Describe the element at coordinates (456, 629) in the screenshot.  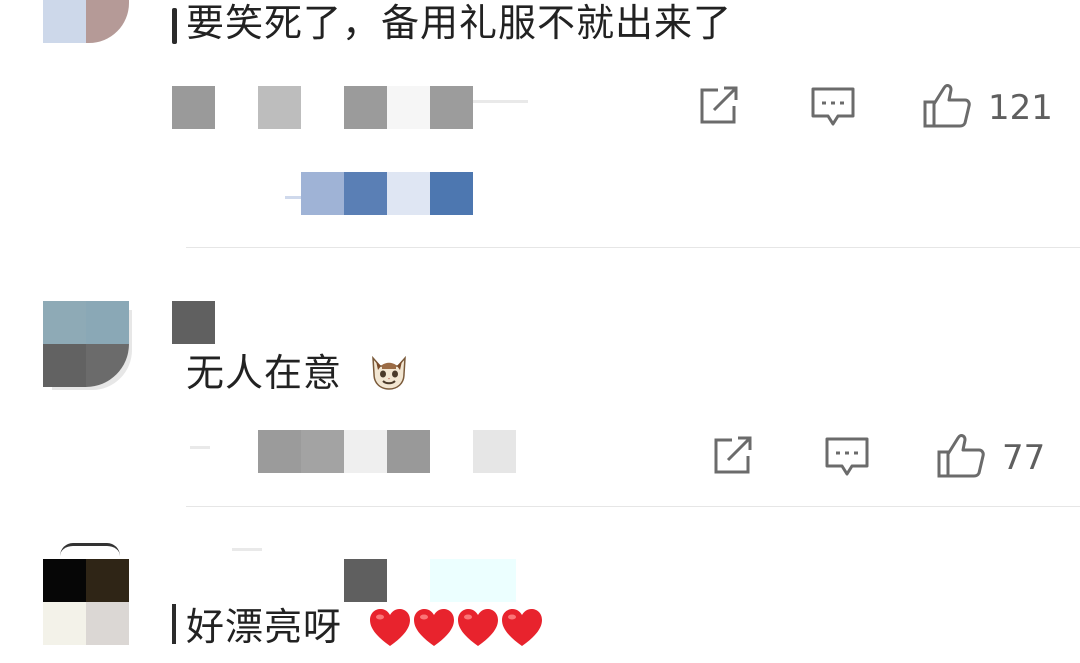
I see `heart-emoji-group` at that location.